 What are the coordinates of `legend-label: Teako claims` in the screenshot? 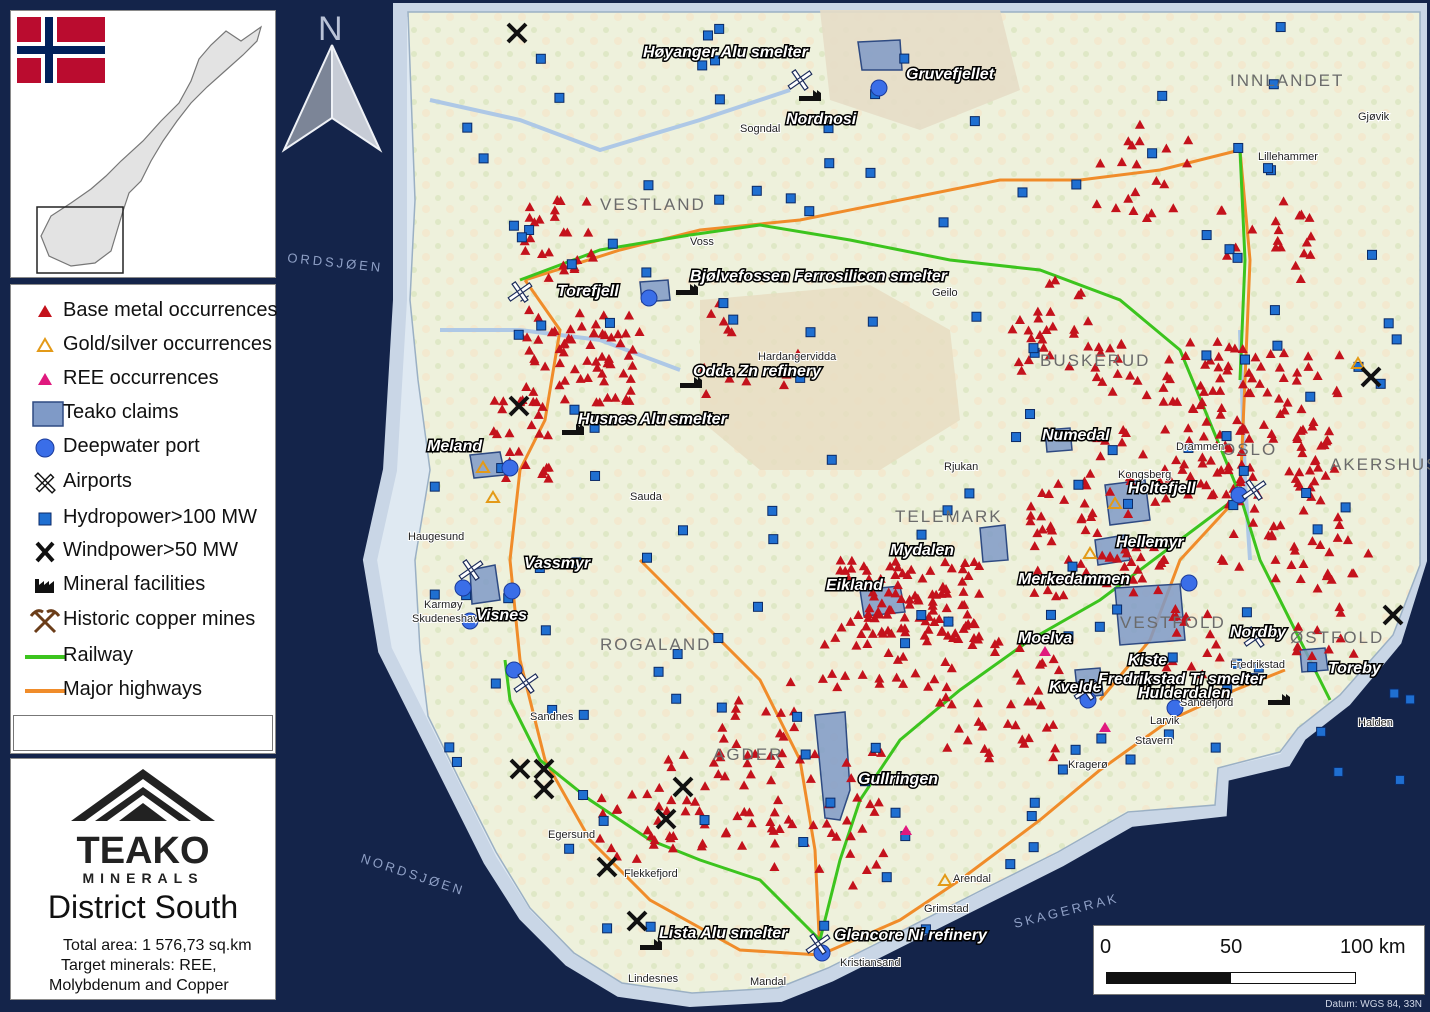 It's located at (121, 412).